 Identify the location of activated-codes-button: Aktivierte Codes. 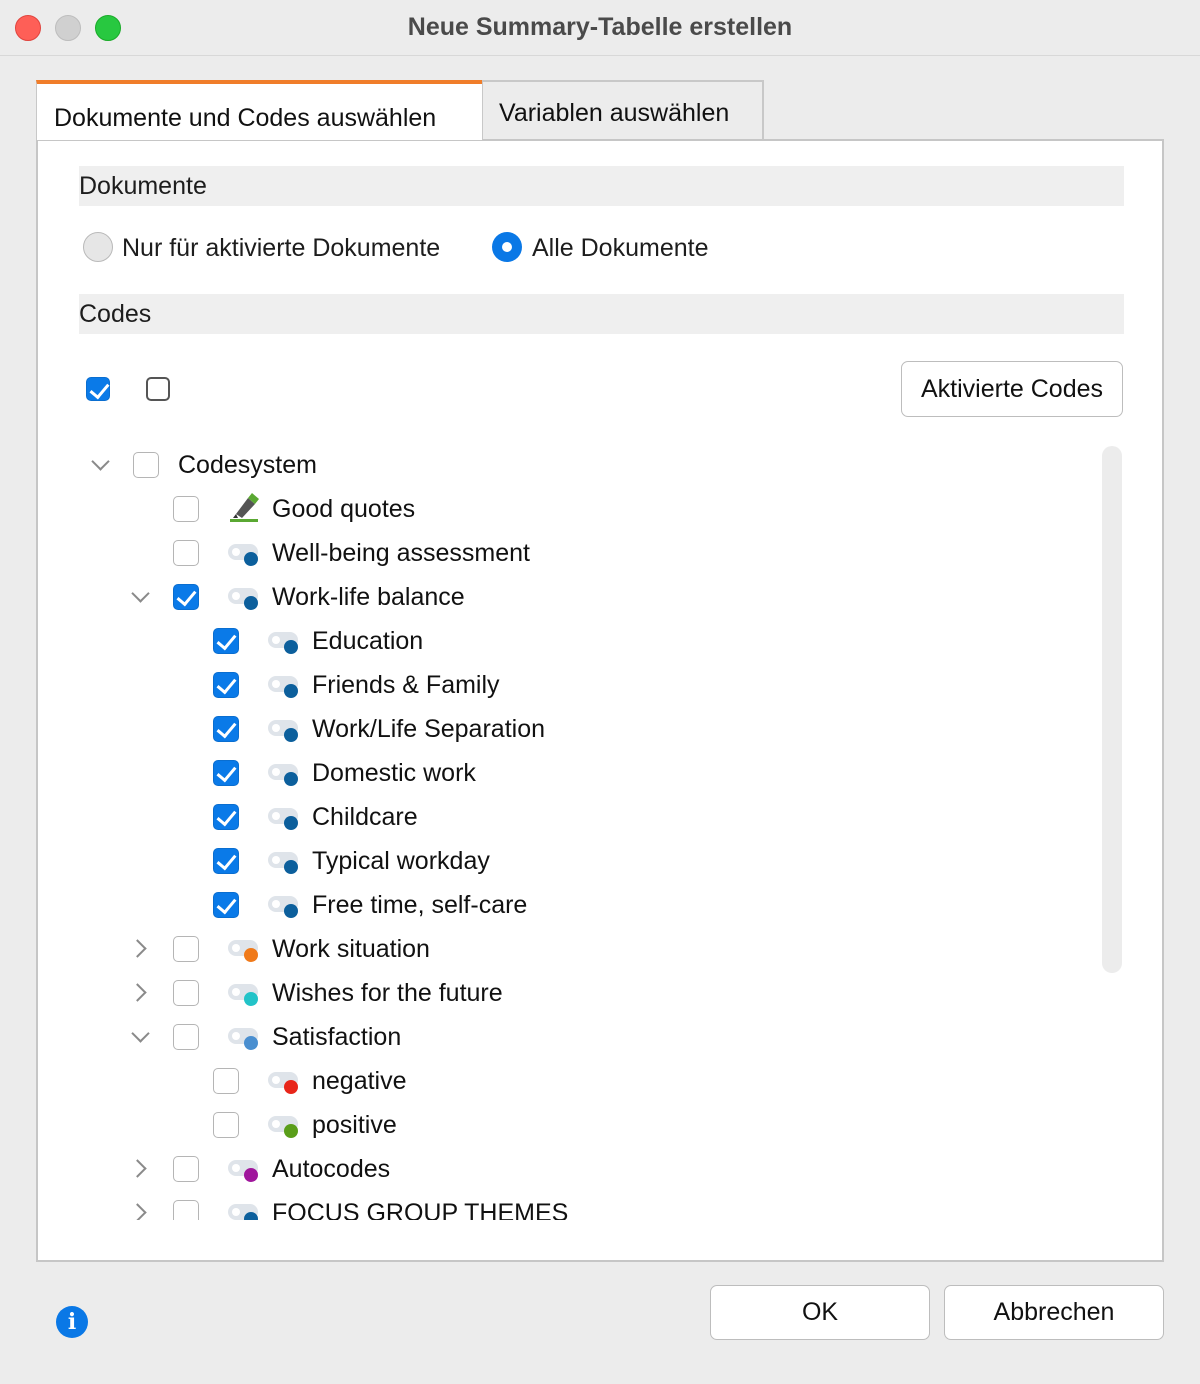
(1012, 389).